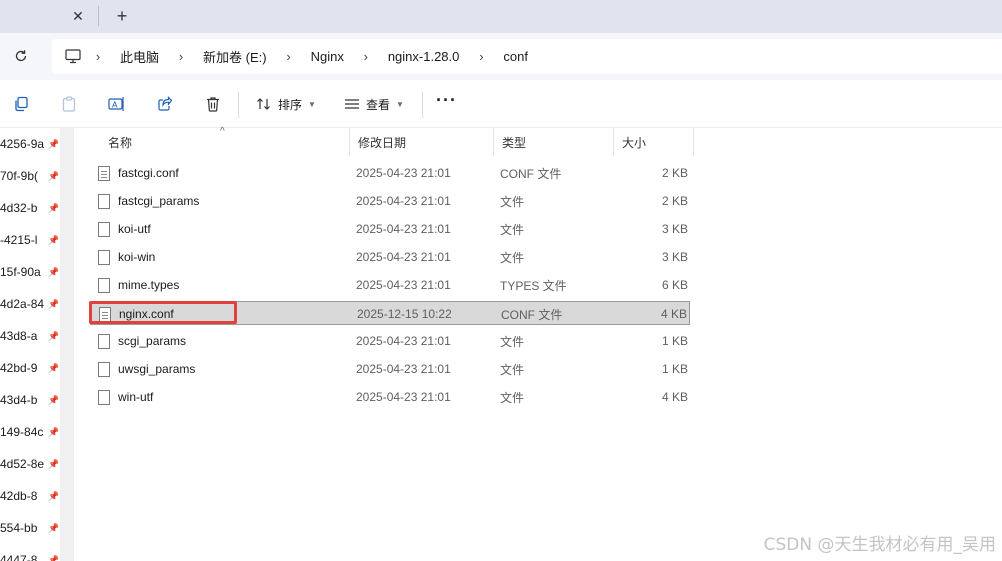  I want to click on paste-icon, so click(69, 104).